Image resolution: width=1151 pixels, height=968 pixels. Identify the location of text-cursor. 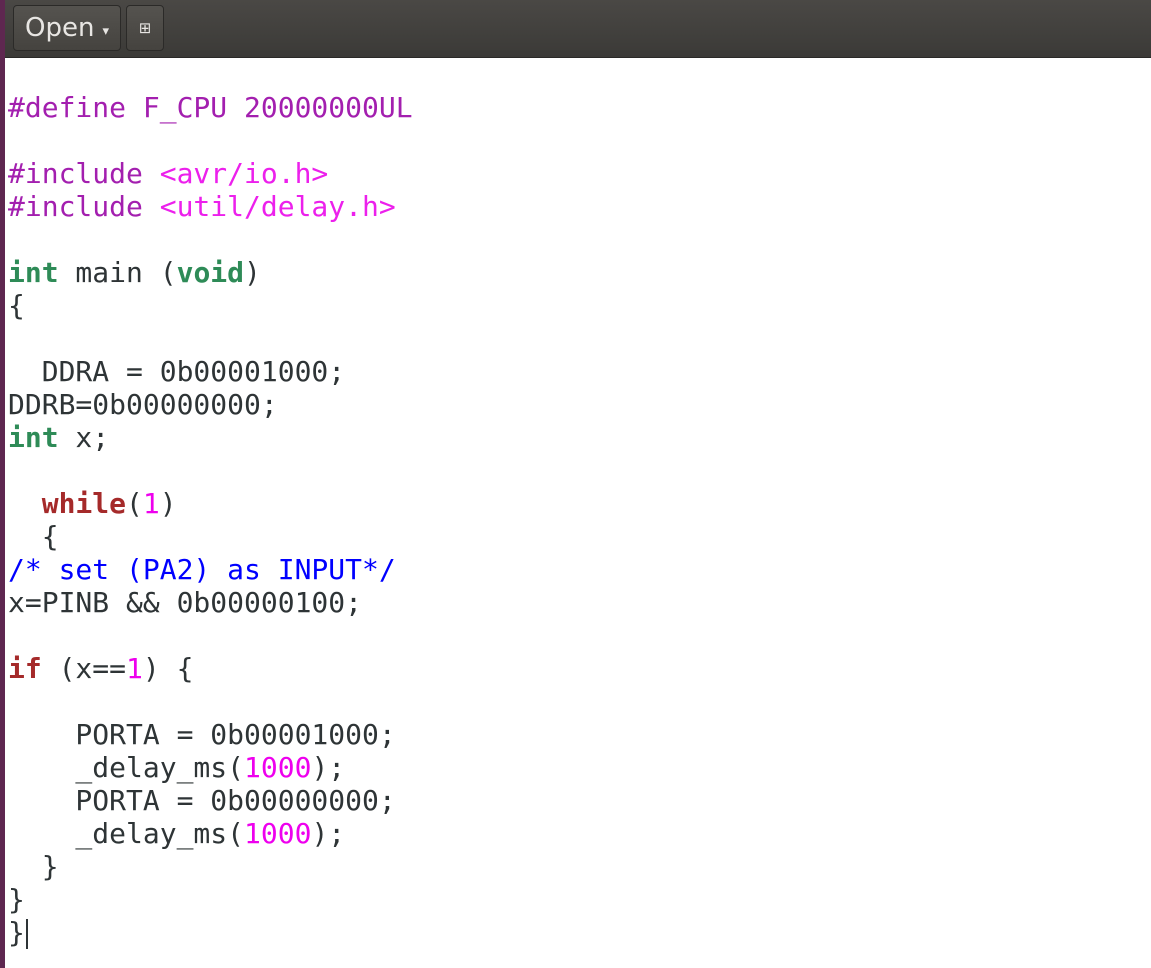
(26, 934).